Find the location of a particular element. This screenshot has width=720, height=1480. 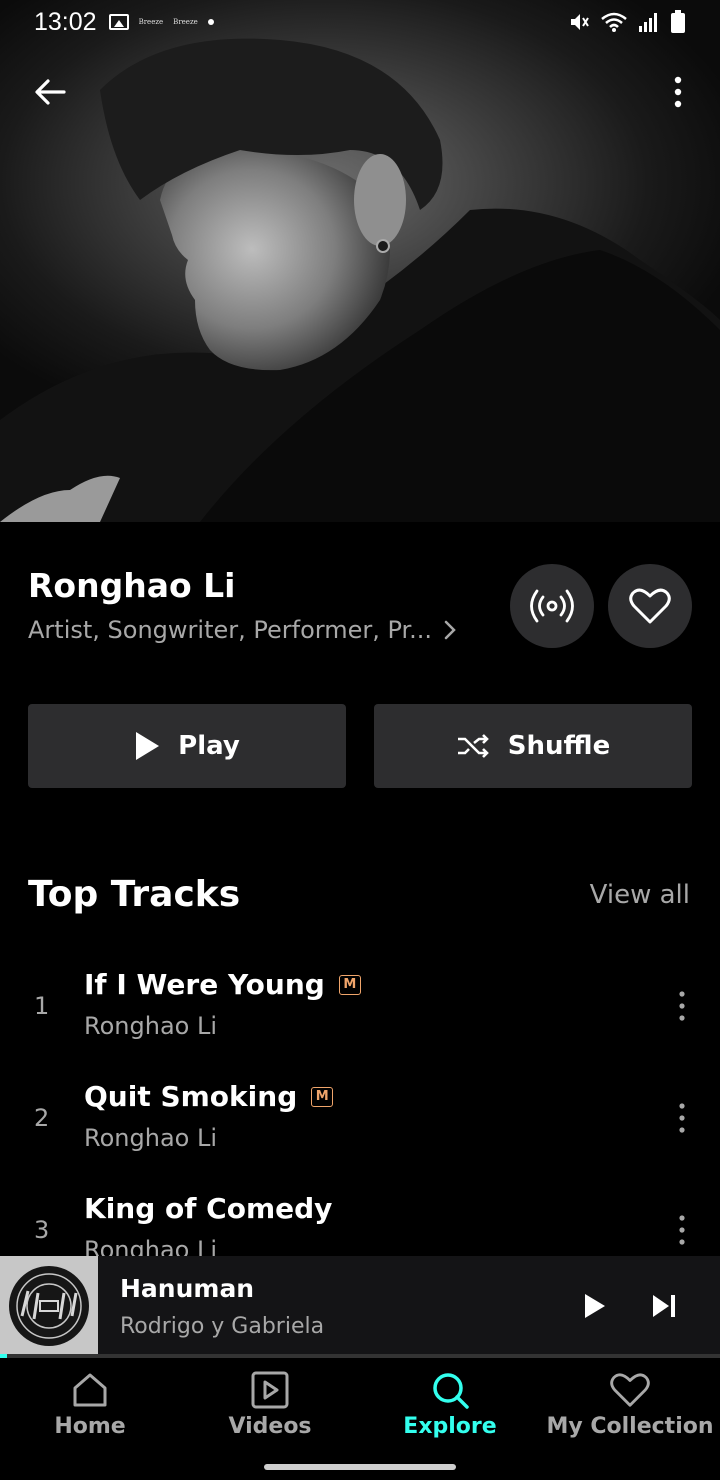

nav-my-collection-label: My Collection is located at coordinates (630, 1426).